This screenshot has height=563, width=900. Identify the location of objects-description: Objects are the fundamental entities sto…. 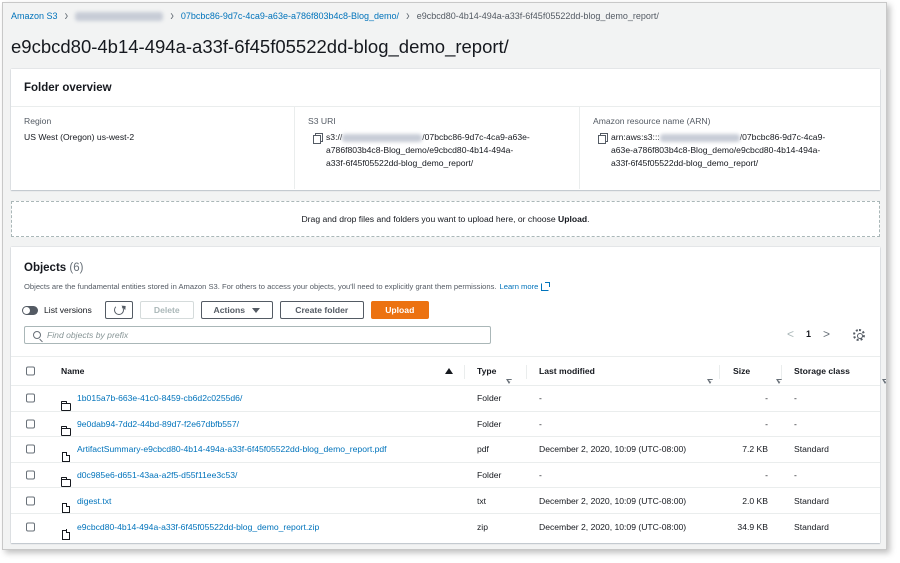
(287, 286).